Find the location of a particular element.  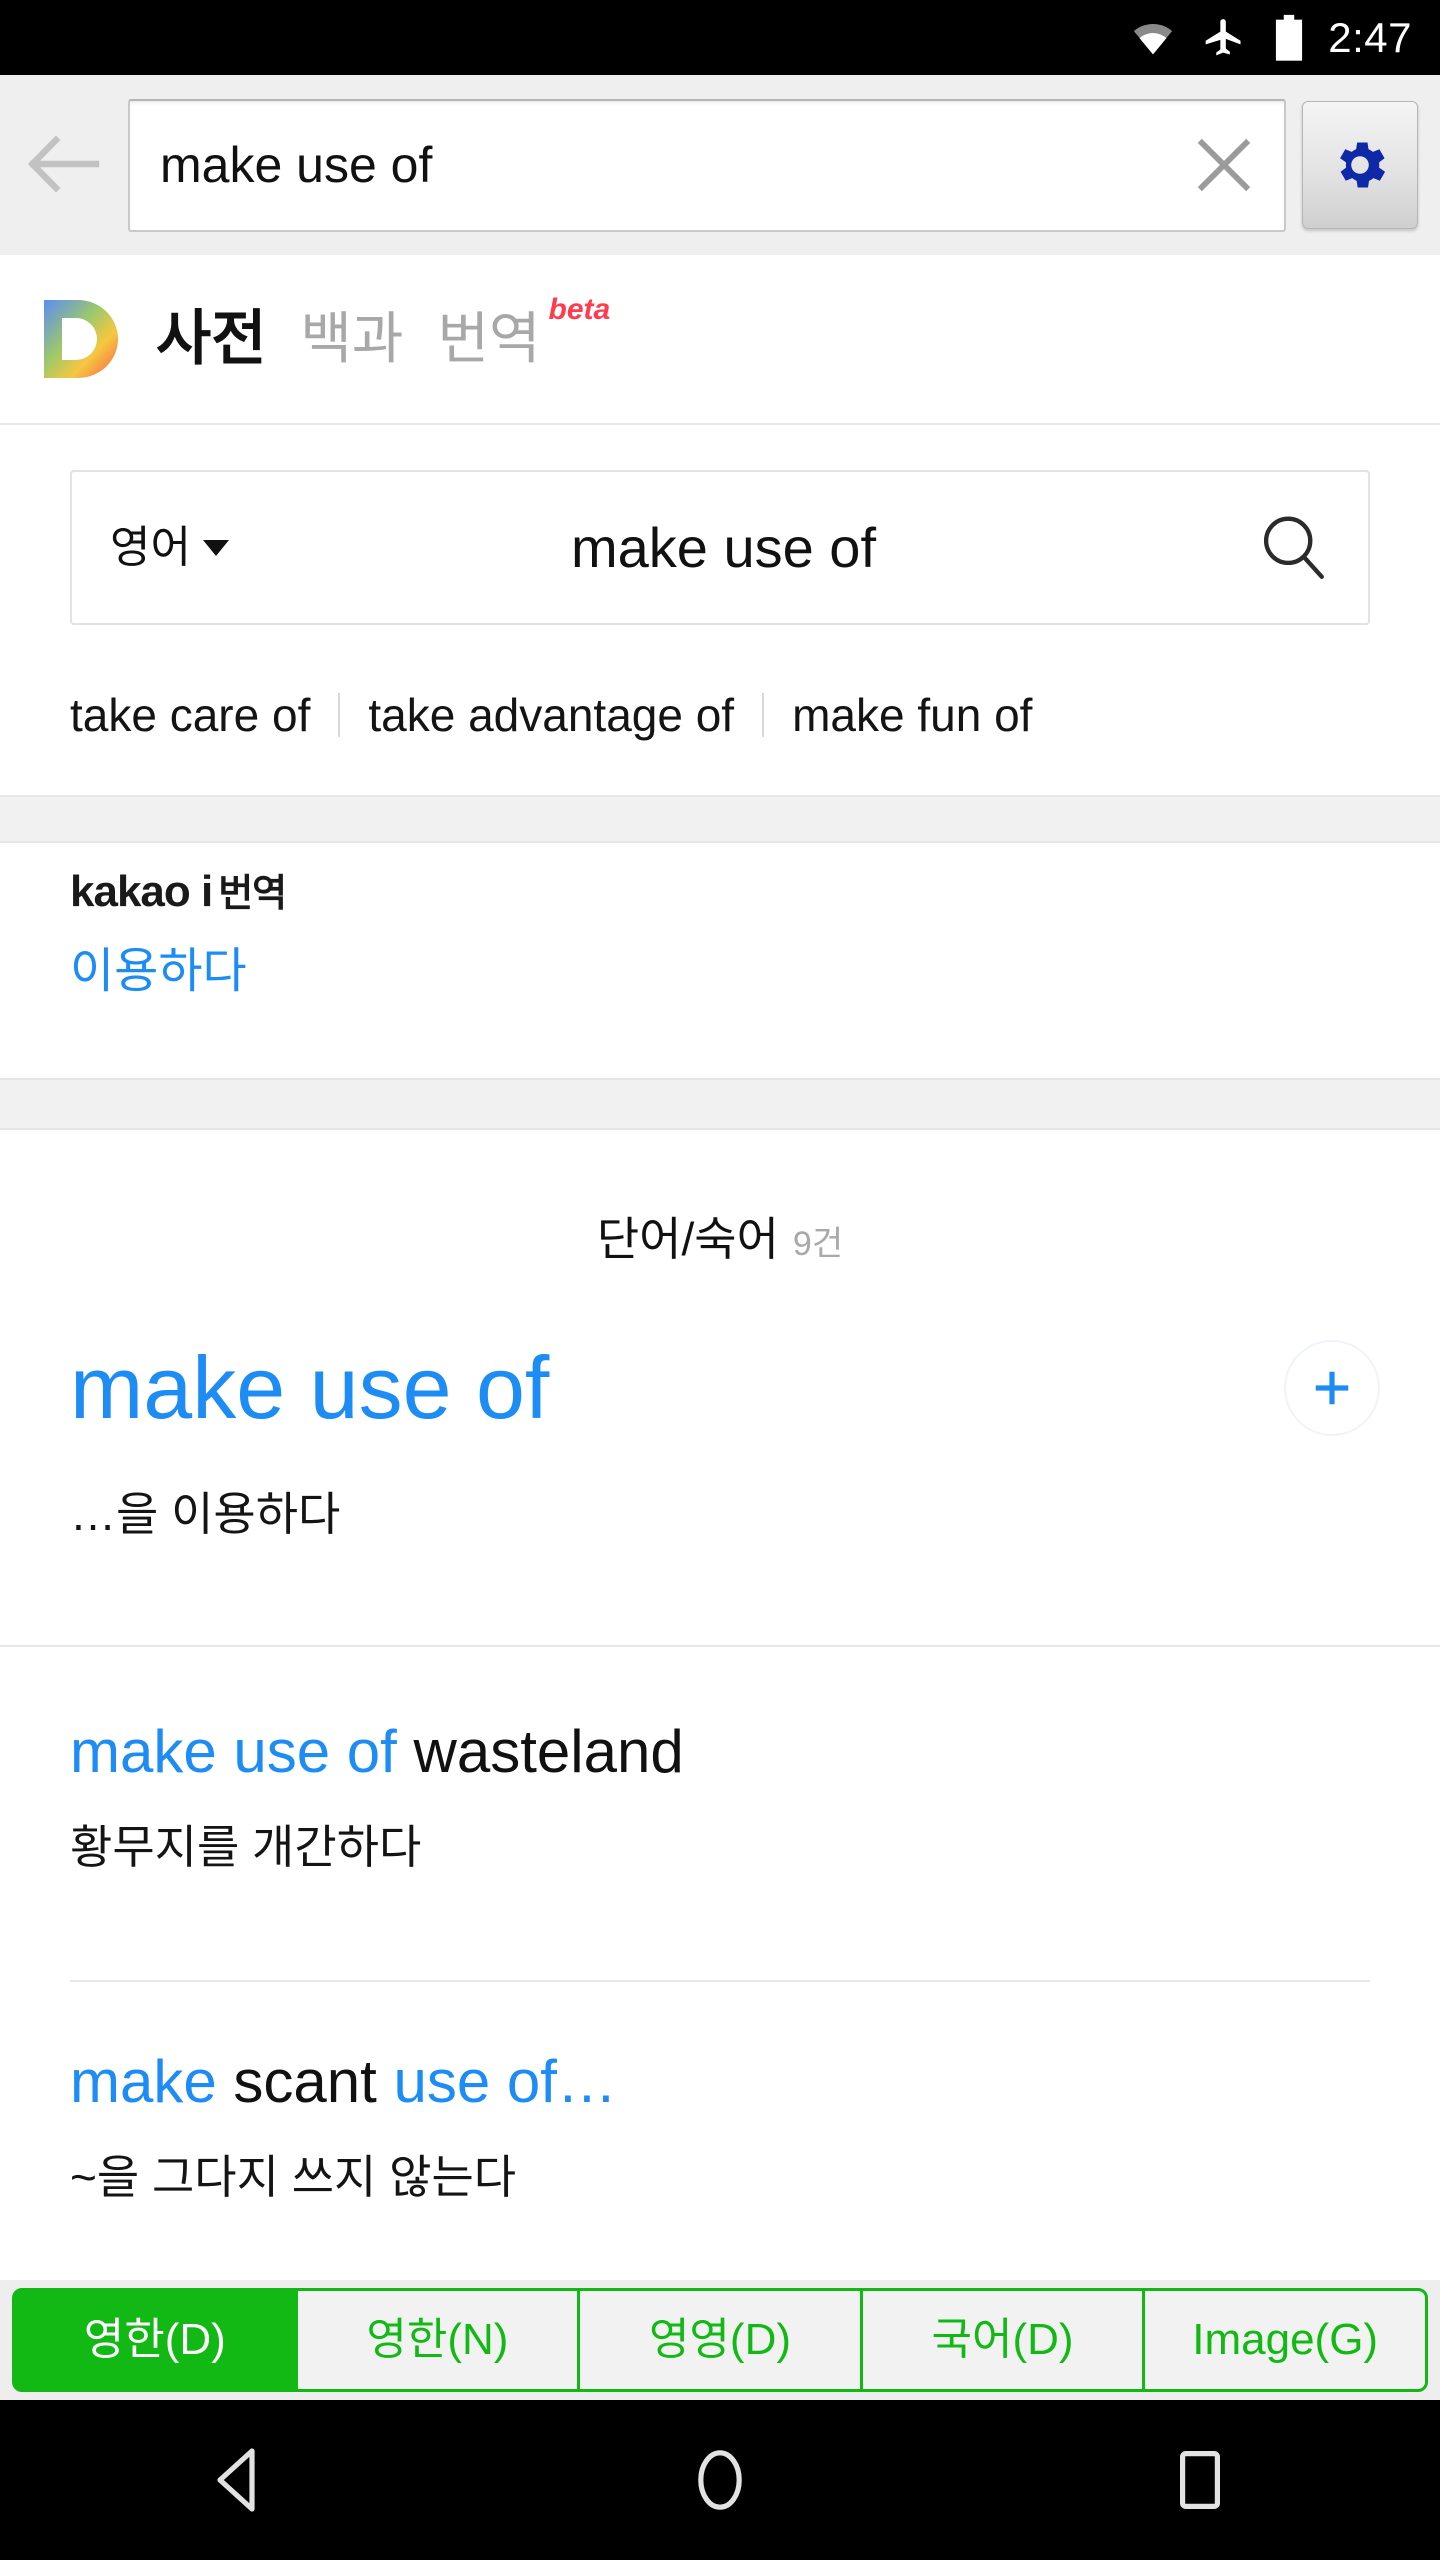

android-home-icon is located at coordinates (720, 2480).